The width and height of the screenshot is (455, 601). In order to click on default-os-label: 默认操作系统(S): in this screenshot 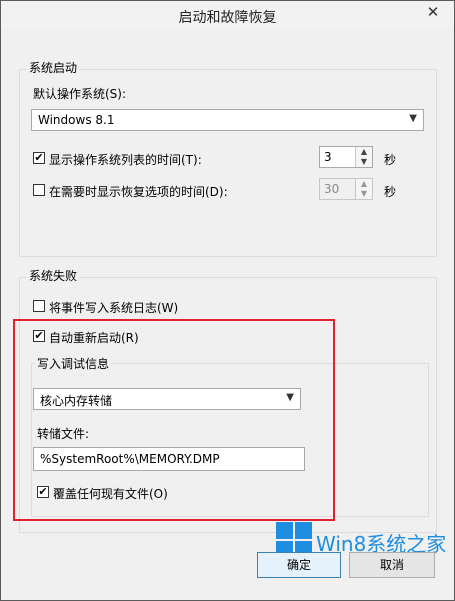, I will do `click(80, 94)`.